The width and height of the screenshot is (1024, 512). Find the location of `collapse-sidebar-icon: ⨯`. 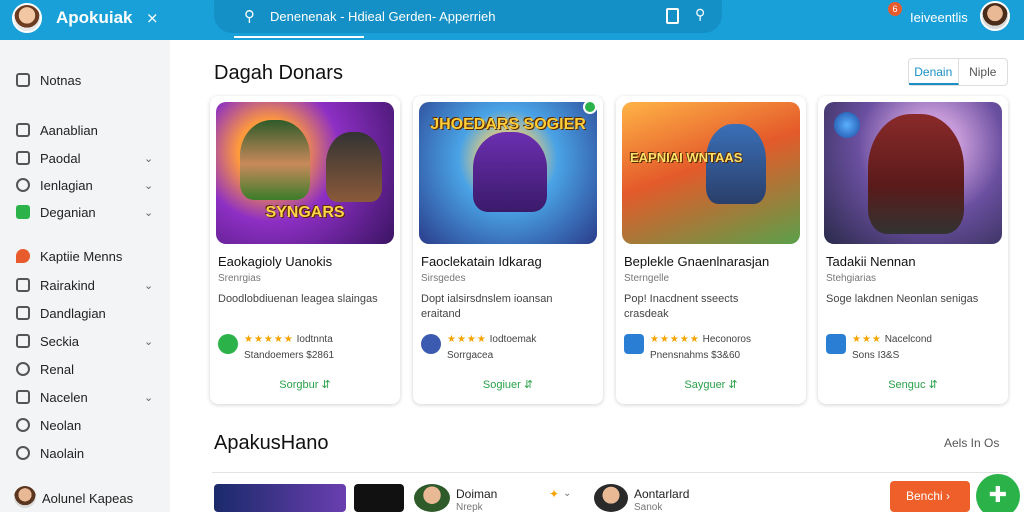

collapse-sidebar-icon: ⨯ is located at coordinates (152, 18).